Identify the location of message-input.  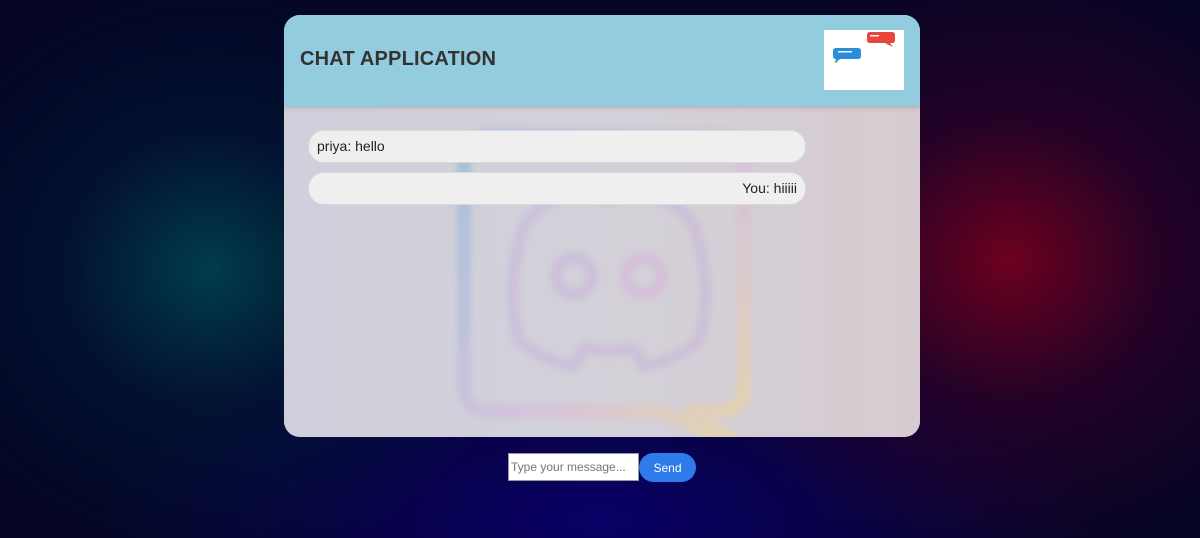
(573, 467).